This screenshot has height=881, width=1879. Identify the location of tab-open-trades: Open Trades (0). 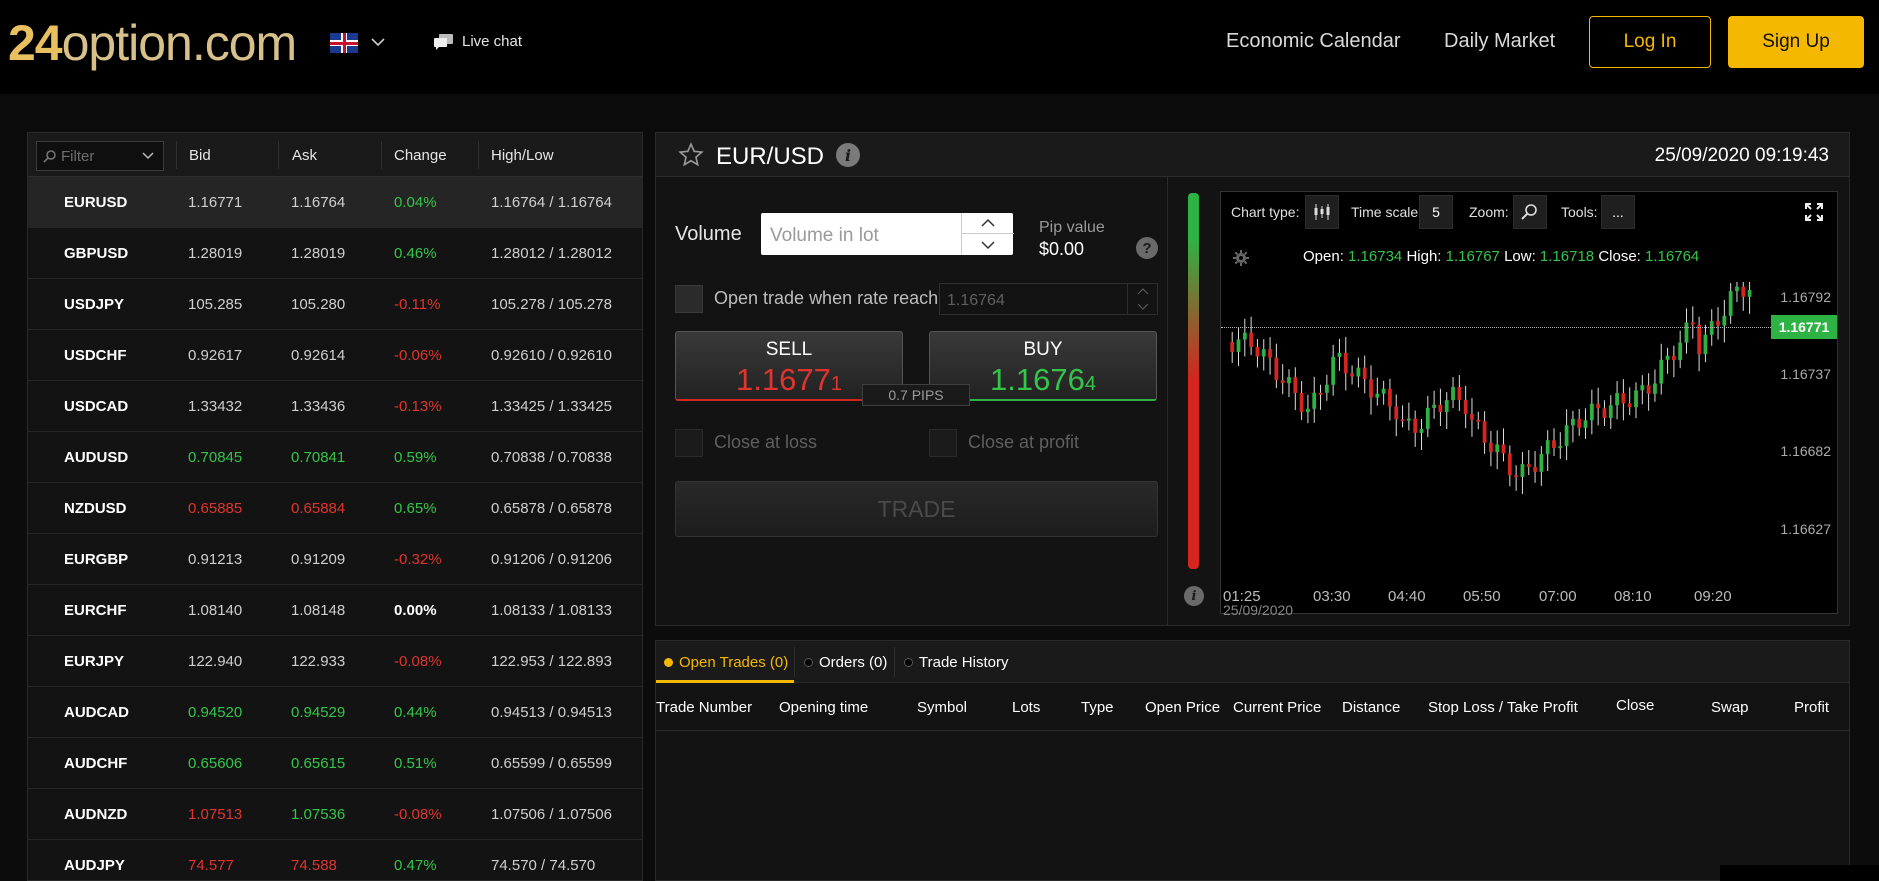
(726, 662).